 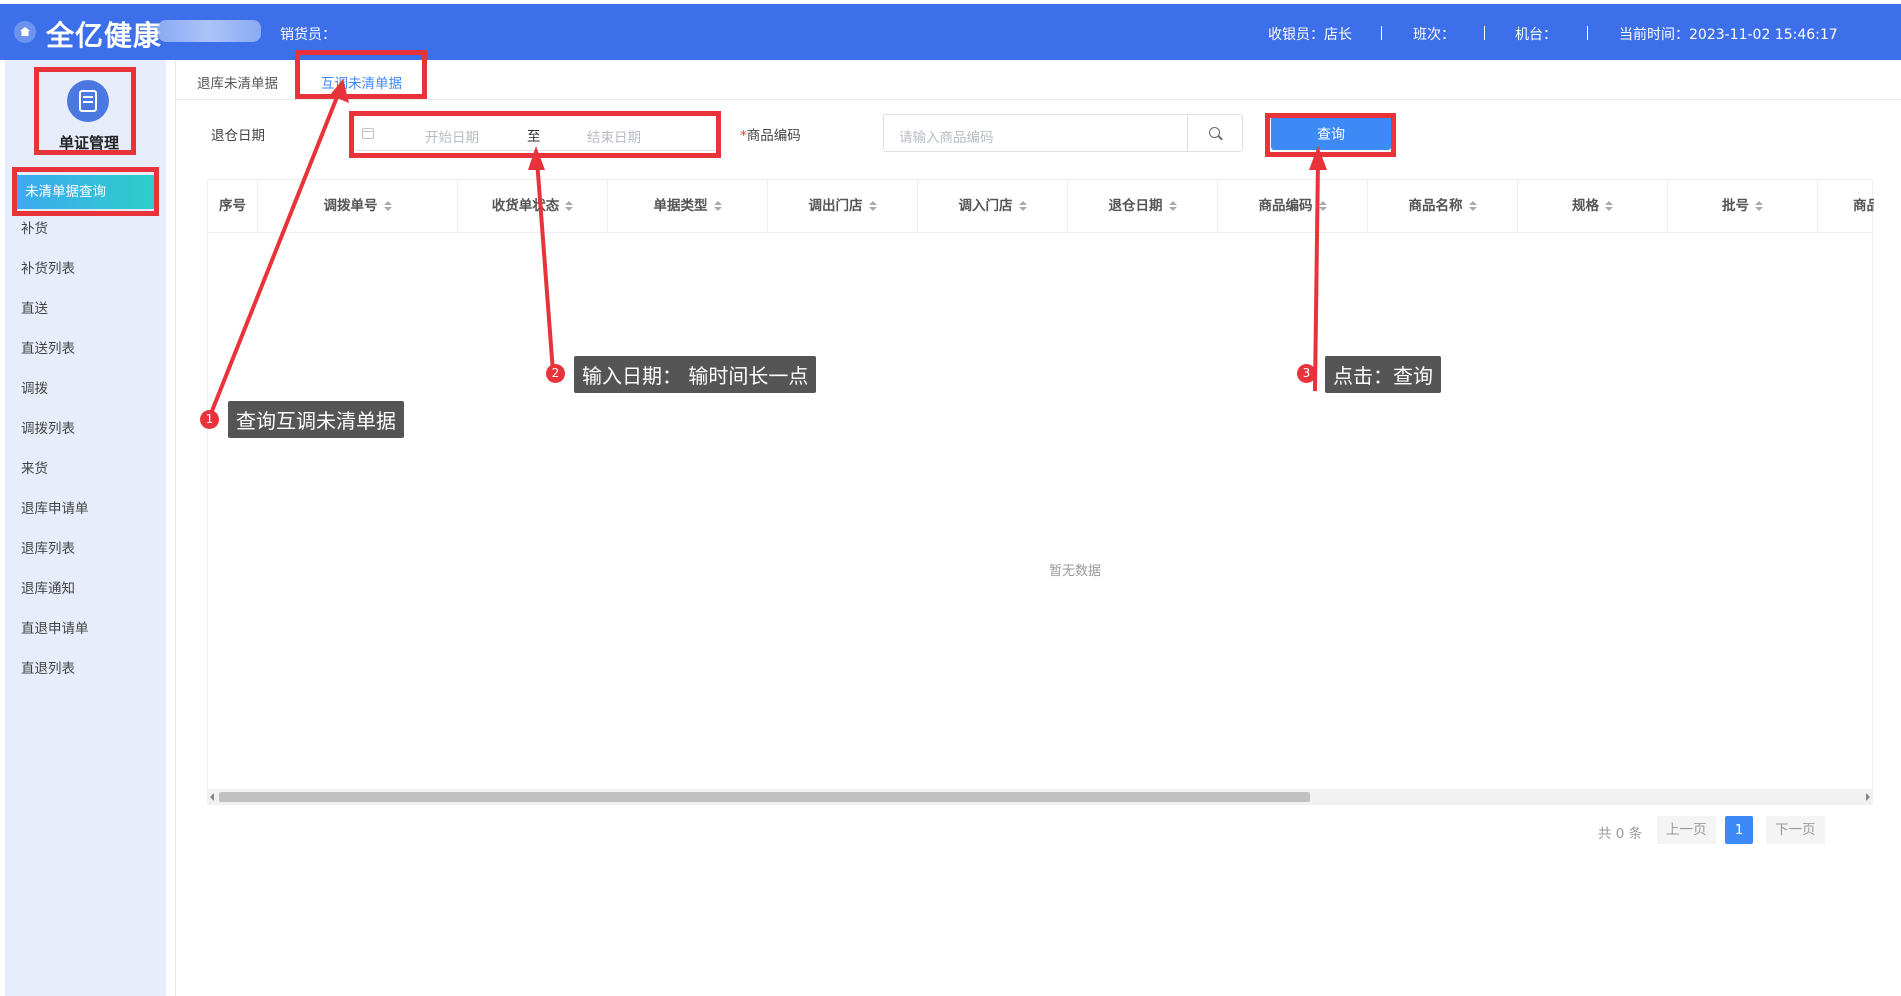 What do you see at coordinates (85, 629) in the screenshot?
I see `sidebar-item-direct-return-request: 直退申请单` at bounding box center [85, 629].